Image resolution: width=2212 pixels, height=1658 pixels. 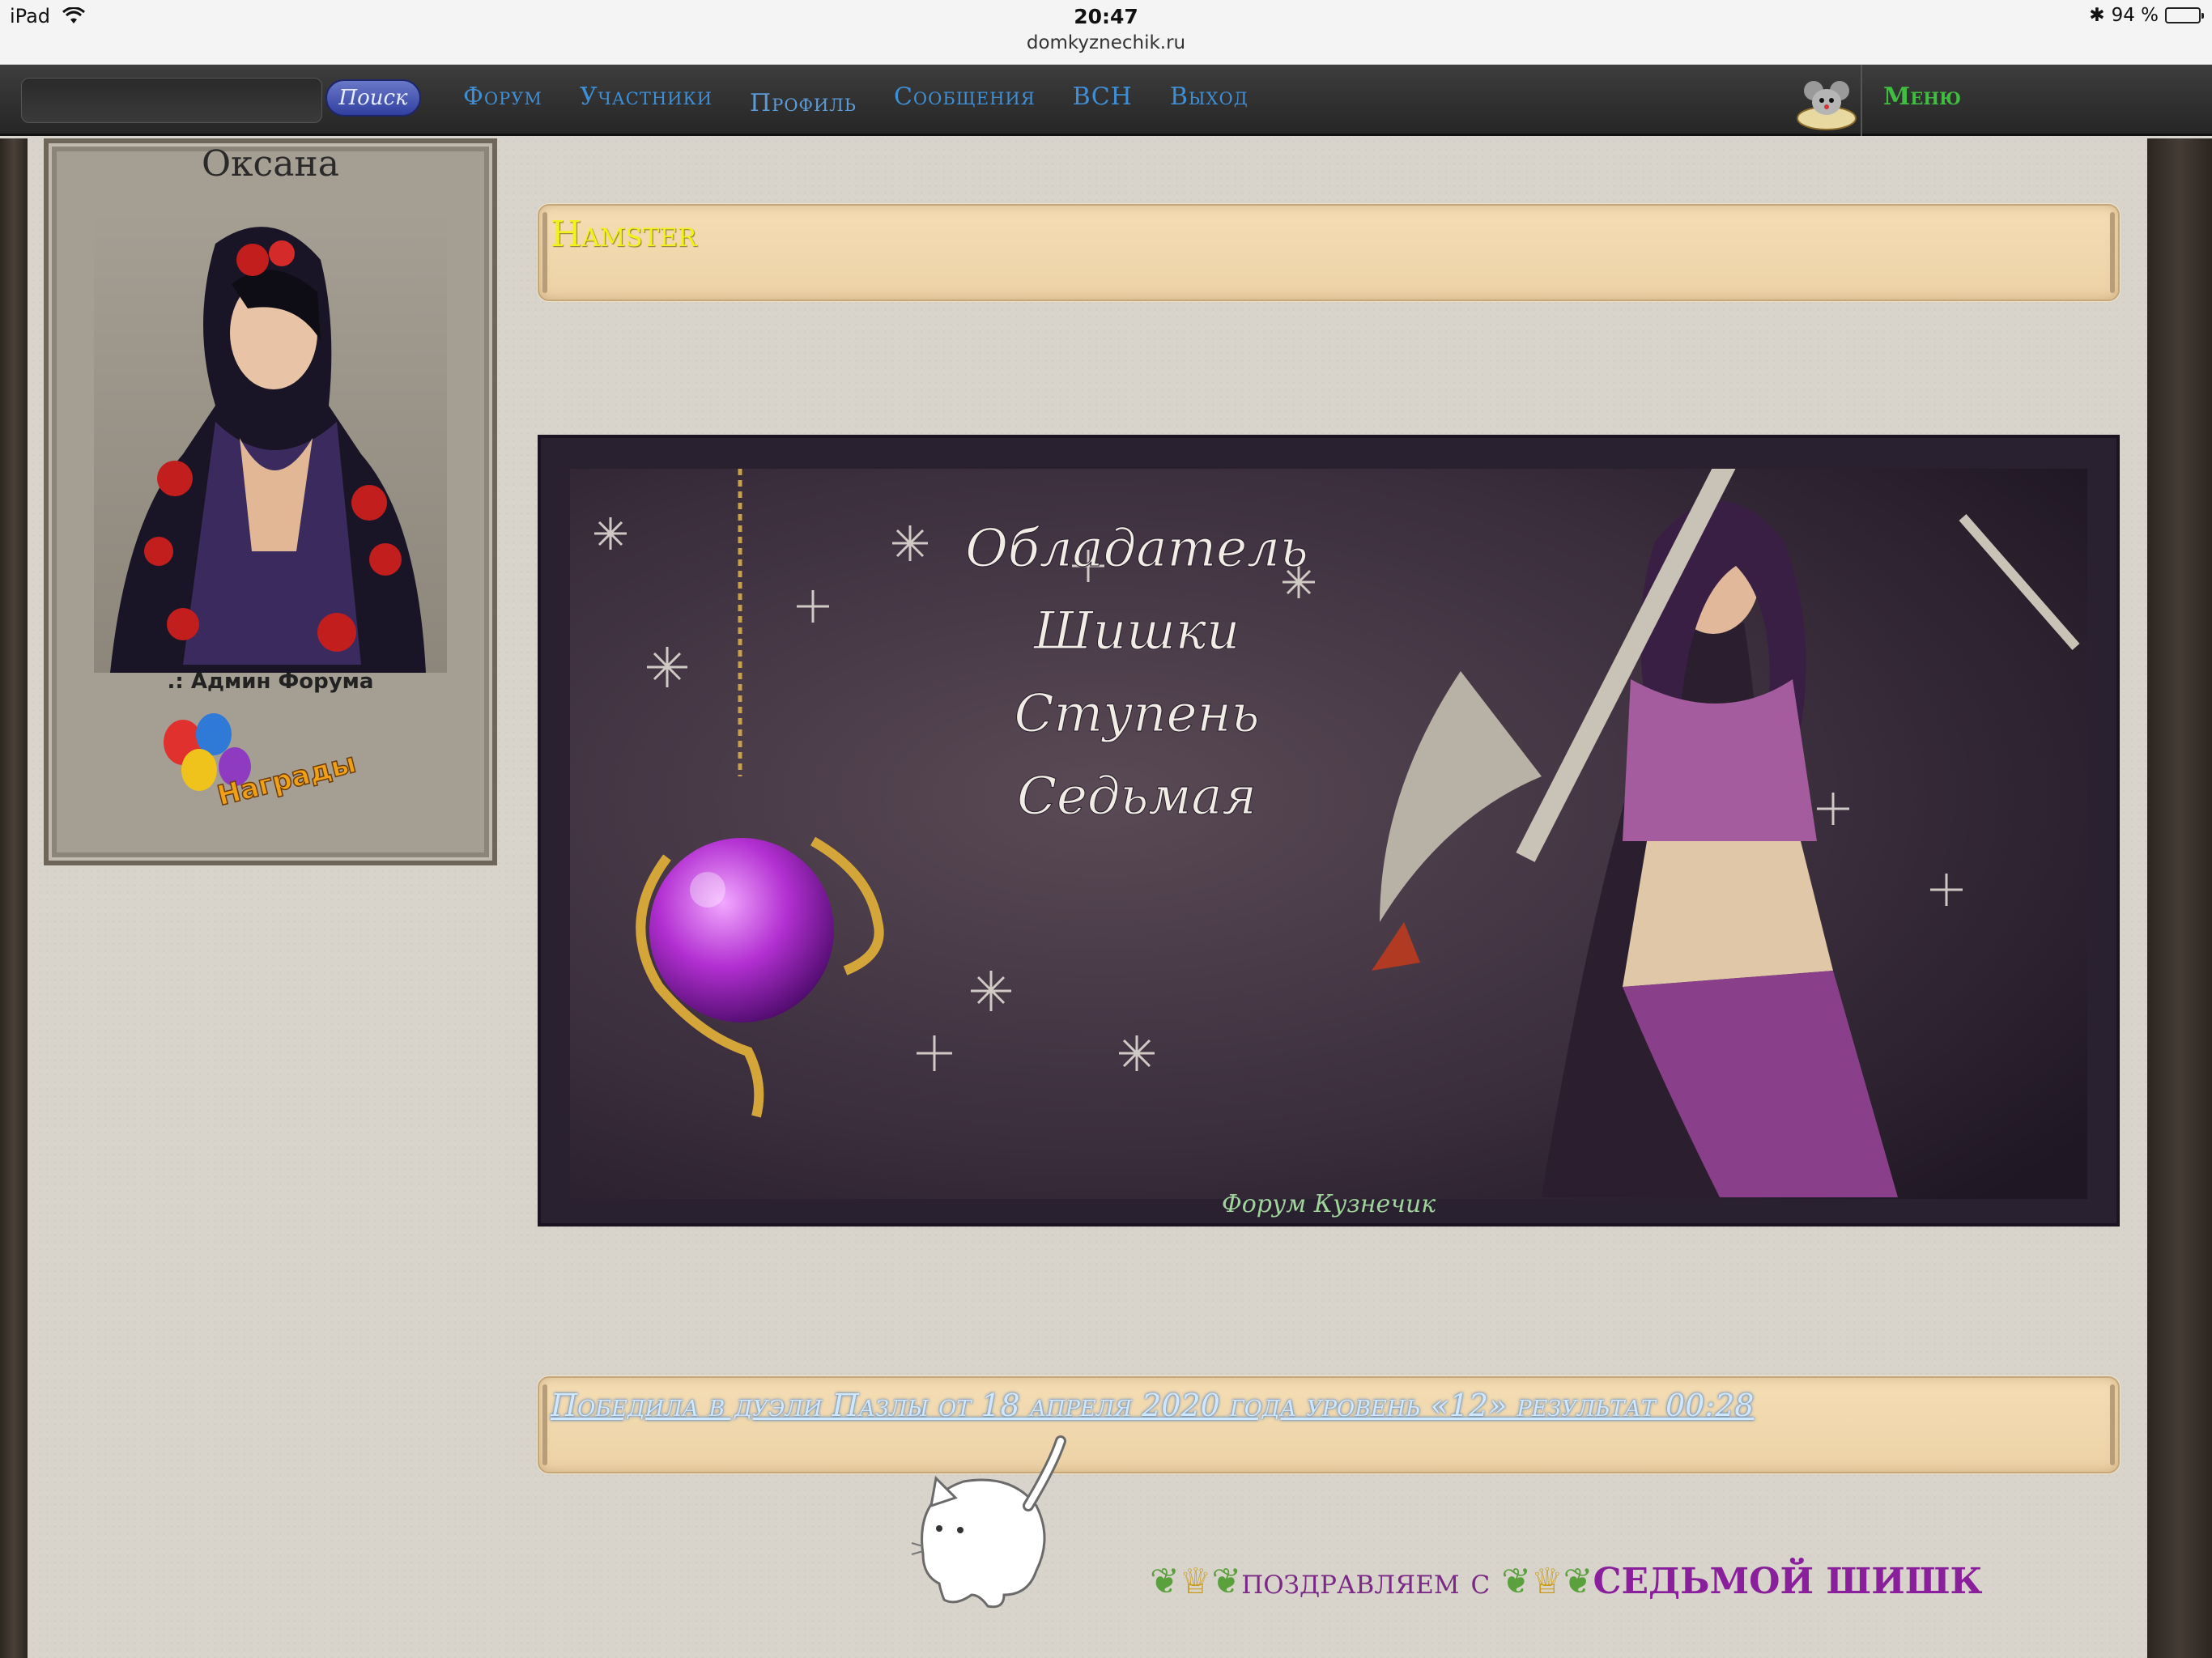 I want to click on white-cat-icon, so click(x=989, y=1522).